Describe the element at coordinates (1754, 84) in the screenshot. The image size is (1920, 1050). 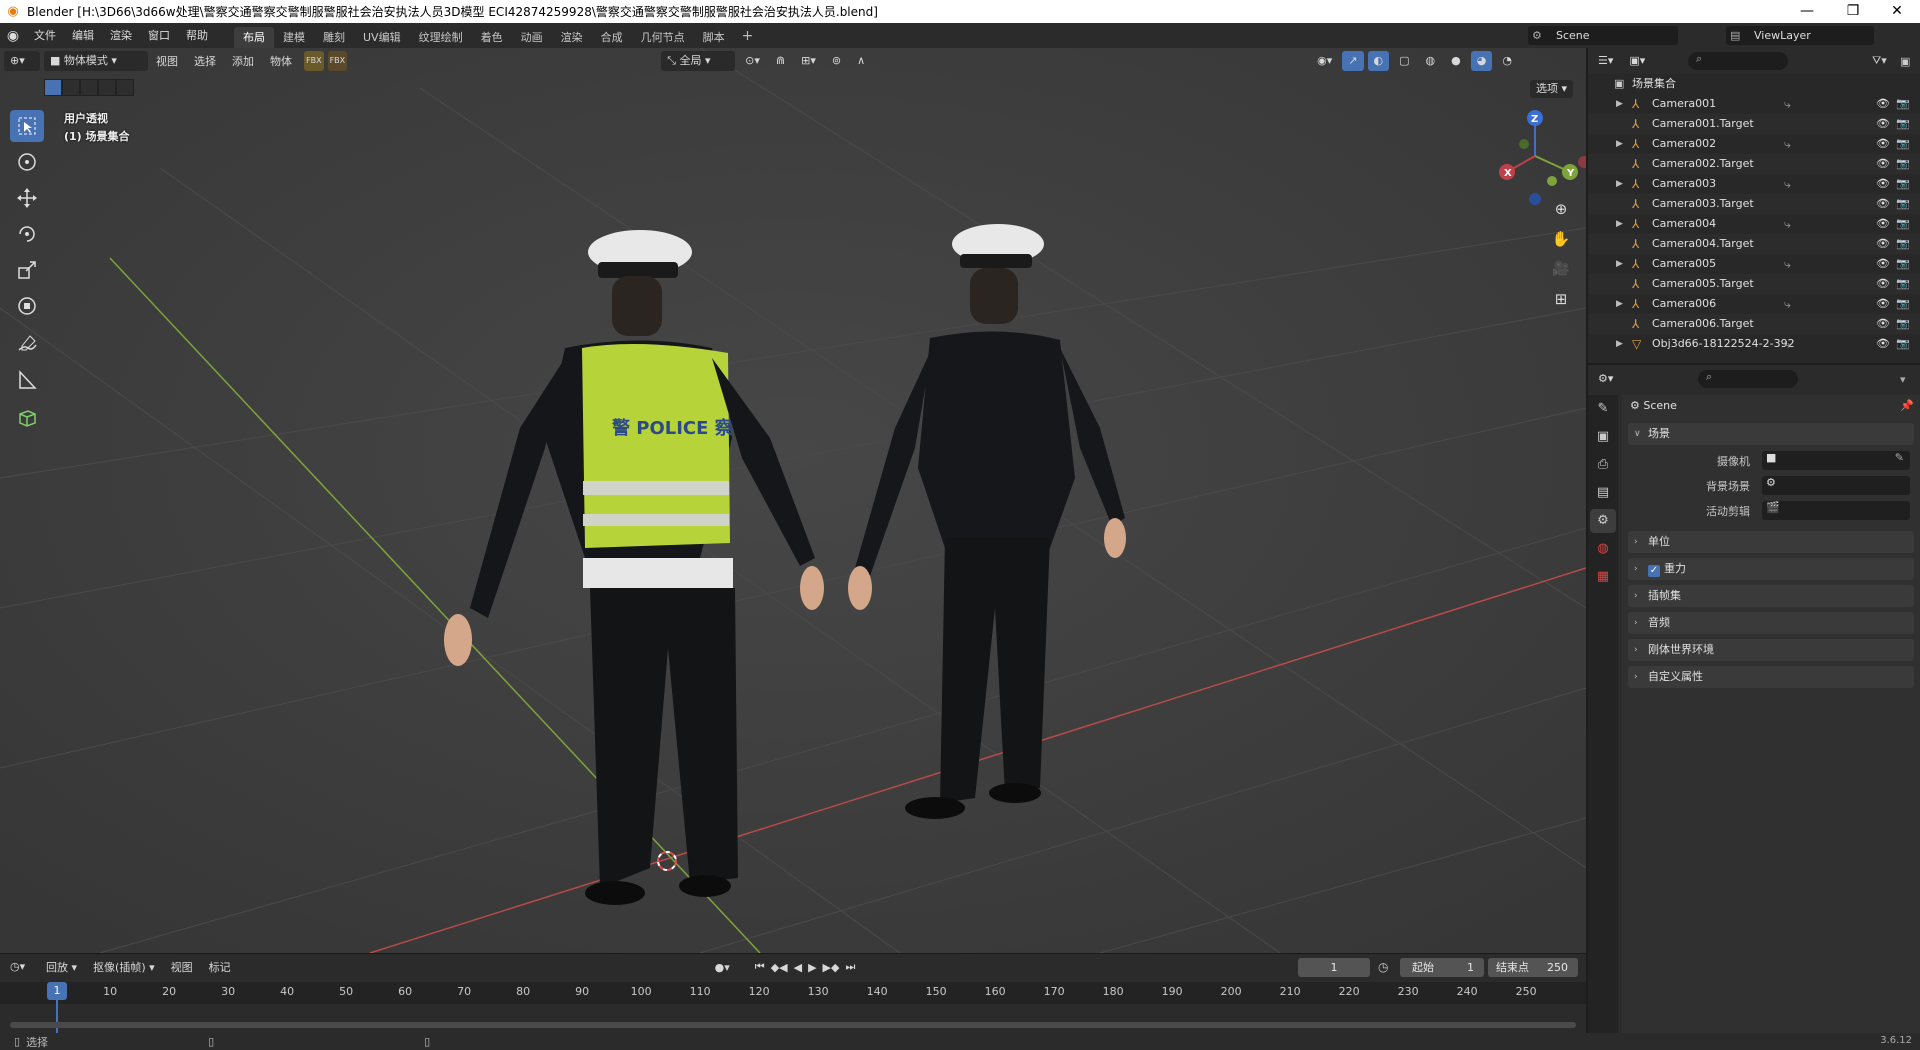
I see `outliner-root: ▣ 场景集合` at that location.